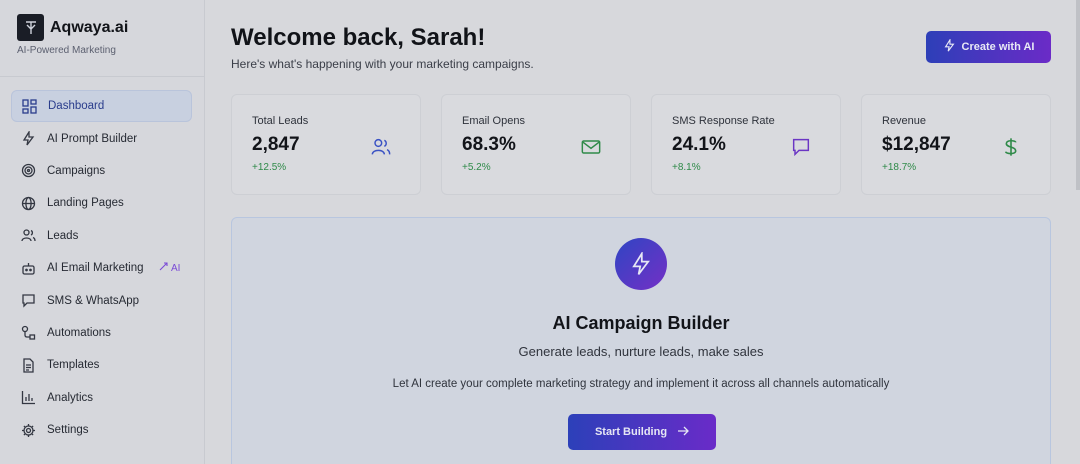 Image resolution: width=1080 pixels, height=464 pixels. Describe the element at coordinates (476, 167) in the screenshot. I see `stat-change: +5.2%` at that location.